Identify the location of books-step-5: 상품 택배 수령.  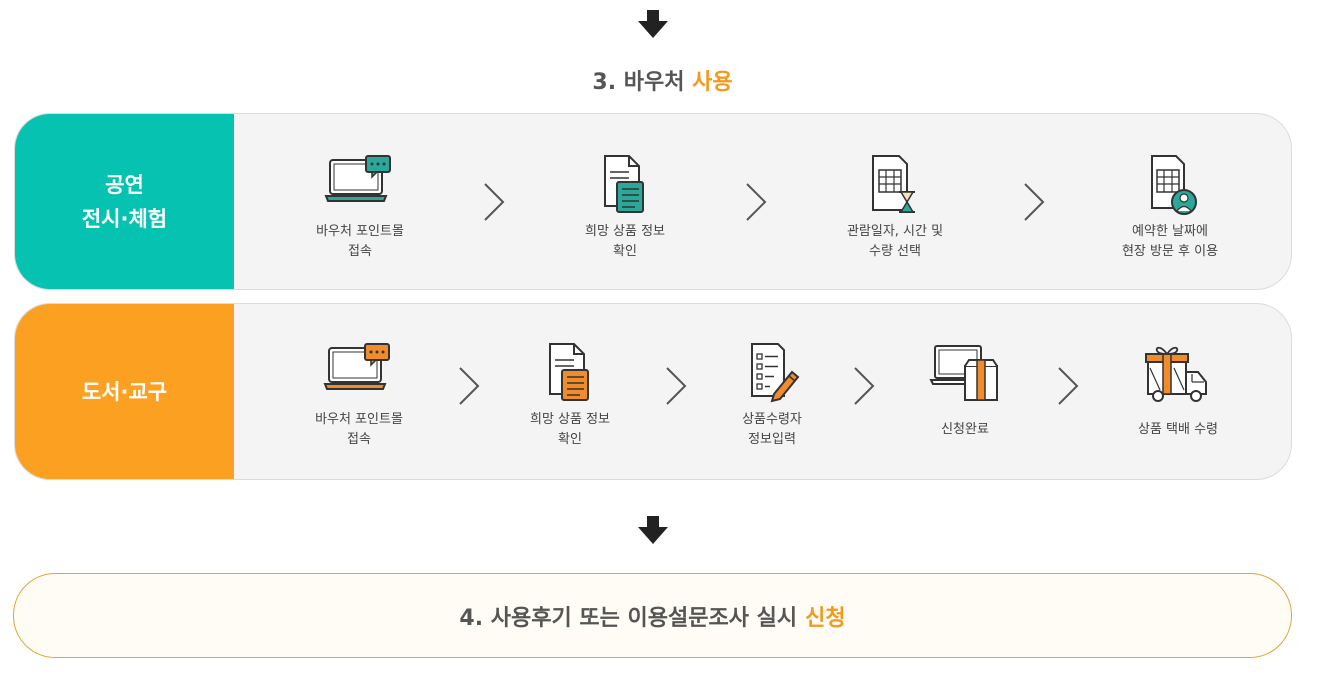
(1178, 391).